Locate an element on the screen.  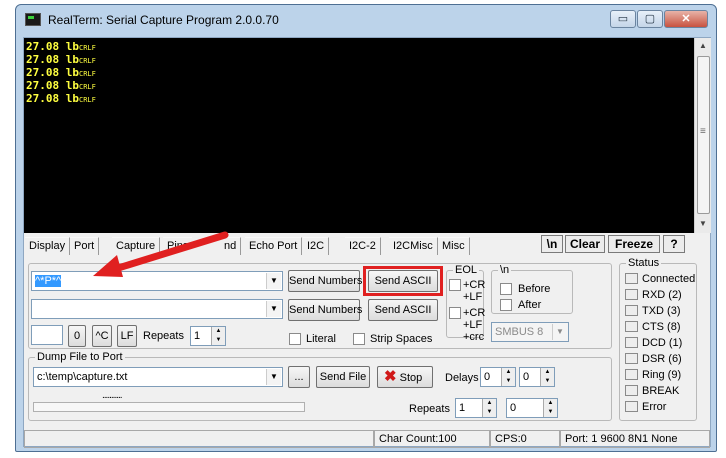
number-field is located at coordinates (47, 335).